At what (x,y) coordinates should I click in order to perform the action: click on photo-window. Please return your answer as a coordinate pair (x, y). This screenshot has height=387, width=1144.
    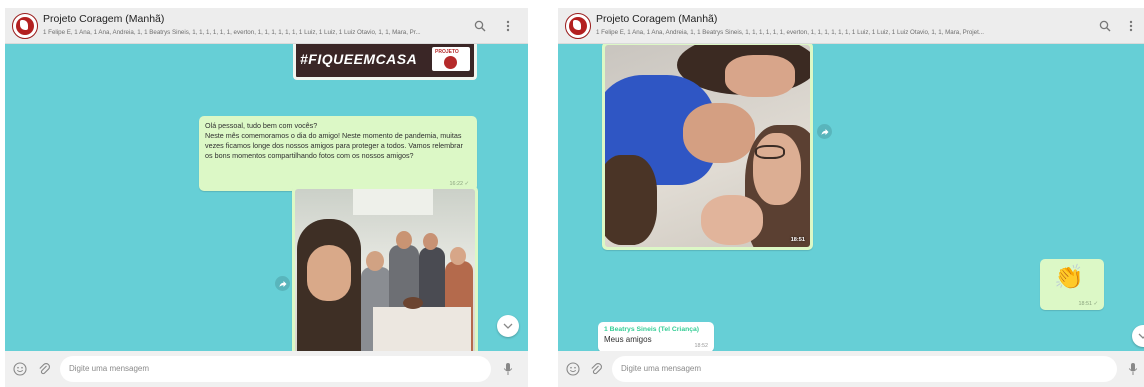
    Looking at the image, I should click on (393, 202).